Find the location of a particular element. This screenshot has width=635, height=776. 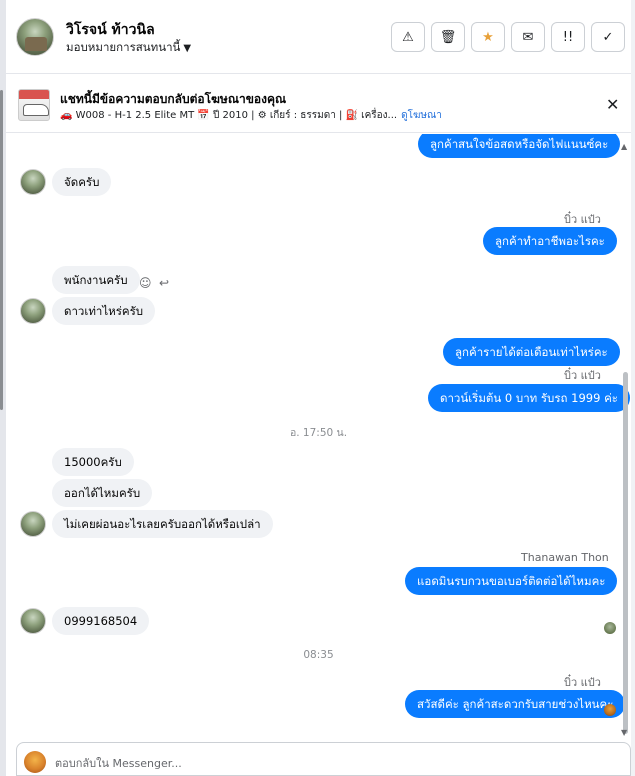

chat-scrollbar-thumb is located at coordinates (625, 553).